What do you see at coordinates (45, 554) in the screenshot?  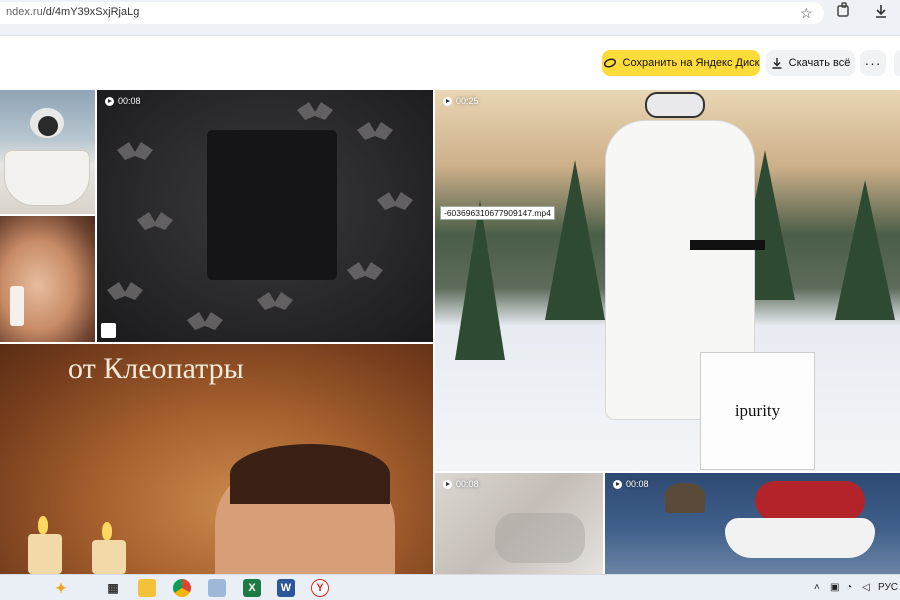 I see `candle-shape` at bounding box center [45, 554].